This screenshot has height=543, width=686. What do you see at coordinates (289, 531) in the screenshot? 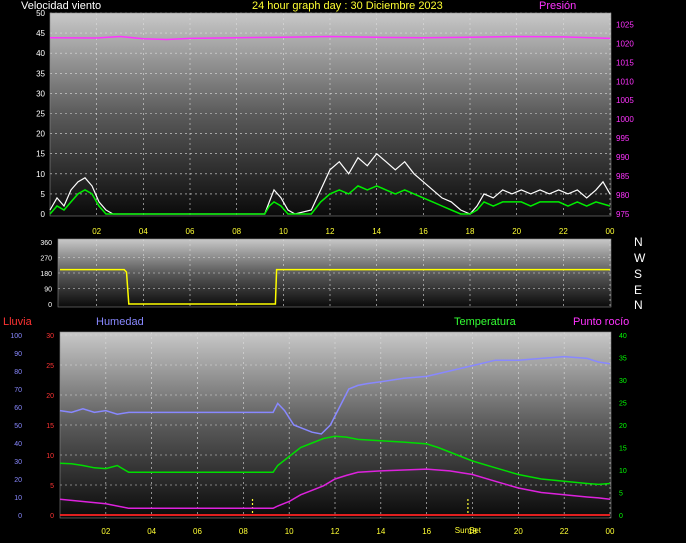
I see `temp-x-tick: 10` at bounding box center [289, 531].